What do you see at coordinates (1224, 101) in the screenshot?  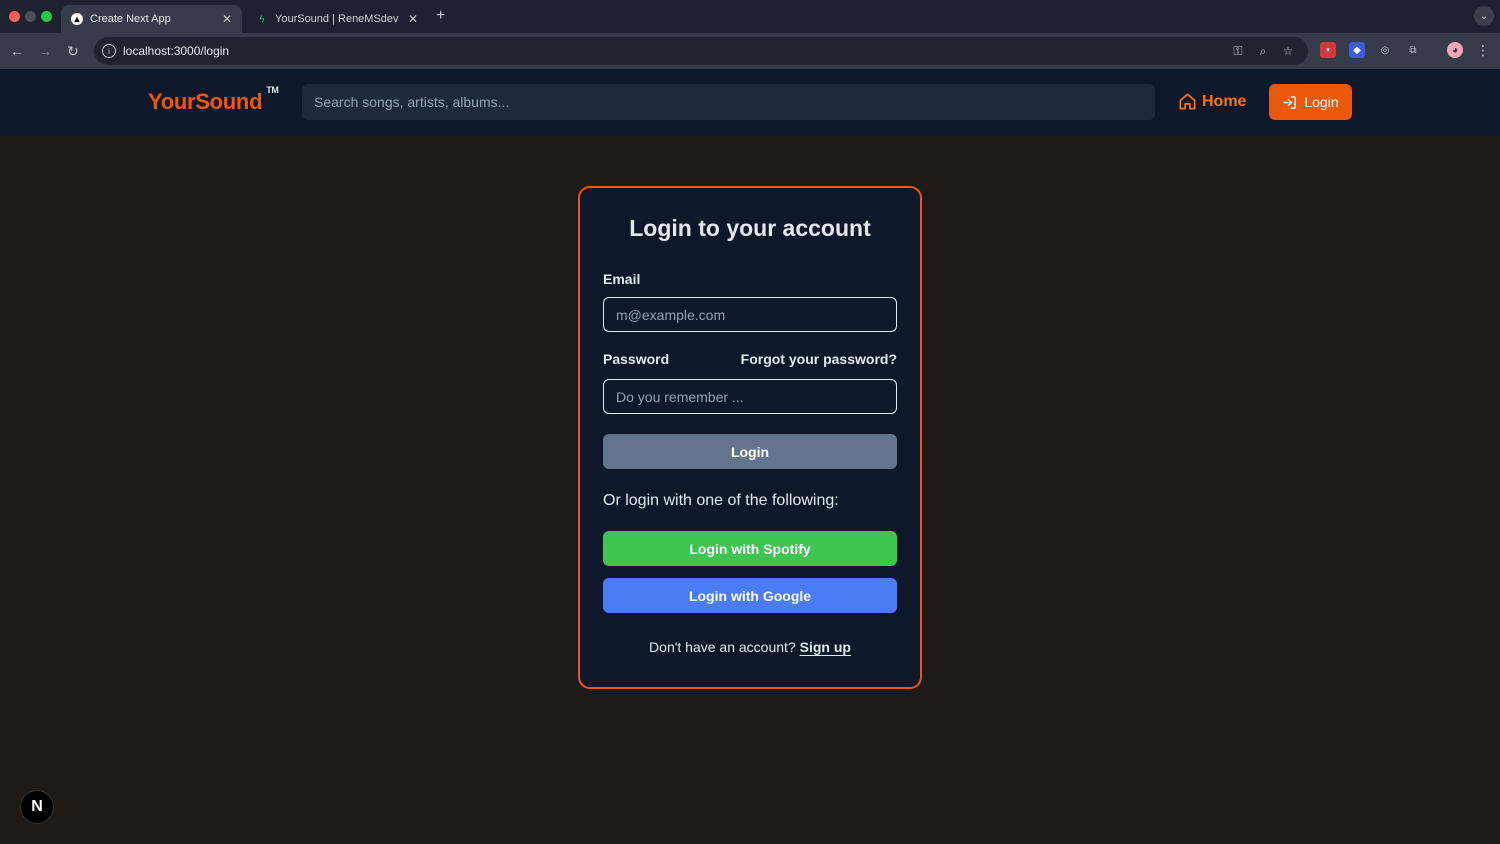 I see `home-label: Home` at bounding box center [1224, 101].